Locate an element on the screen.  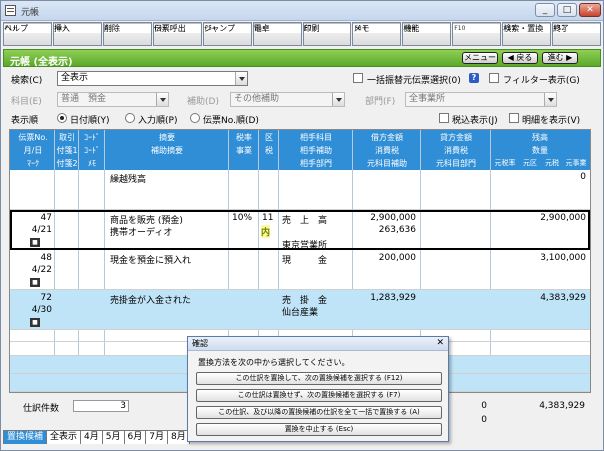
fkey-button-7: 印刷 F7+ is located at coordinates (327, 34).